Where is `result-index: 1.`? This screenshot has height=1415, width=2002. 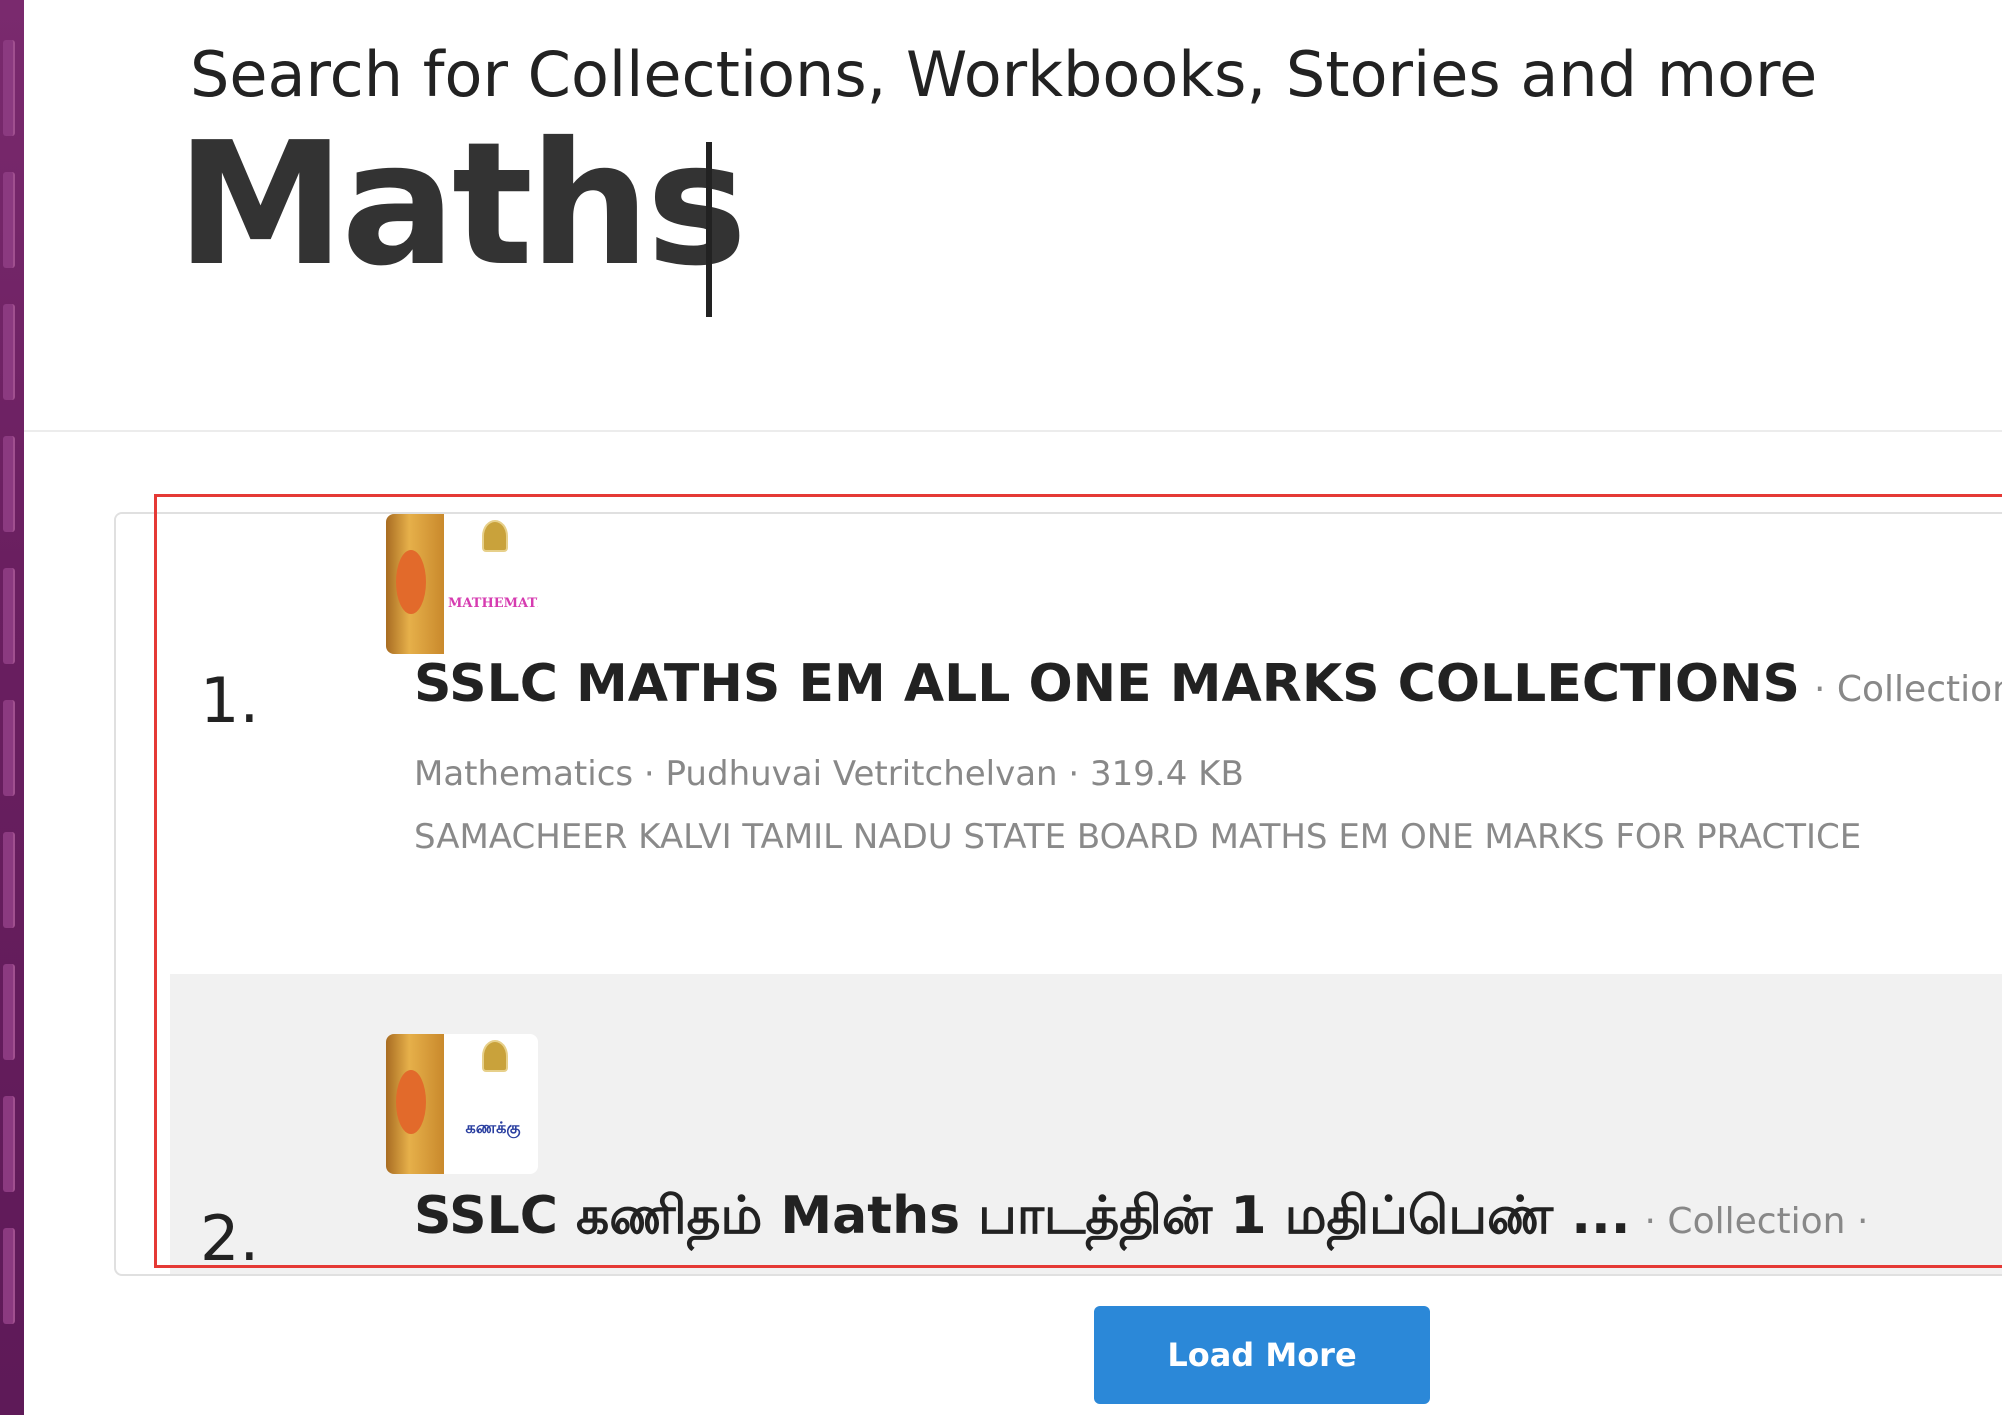
result-index: 1. is located at coordinates (230, 700).